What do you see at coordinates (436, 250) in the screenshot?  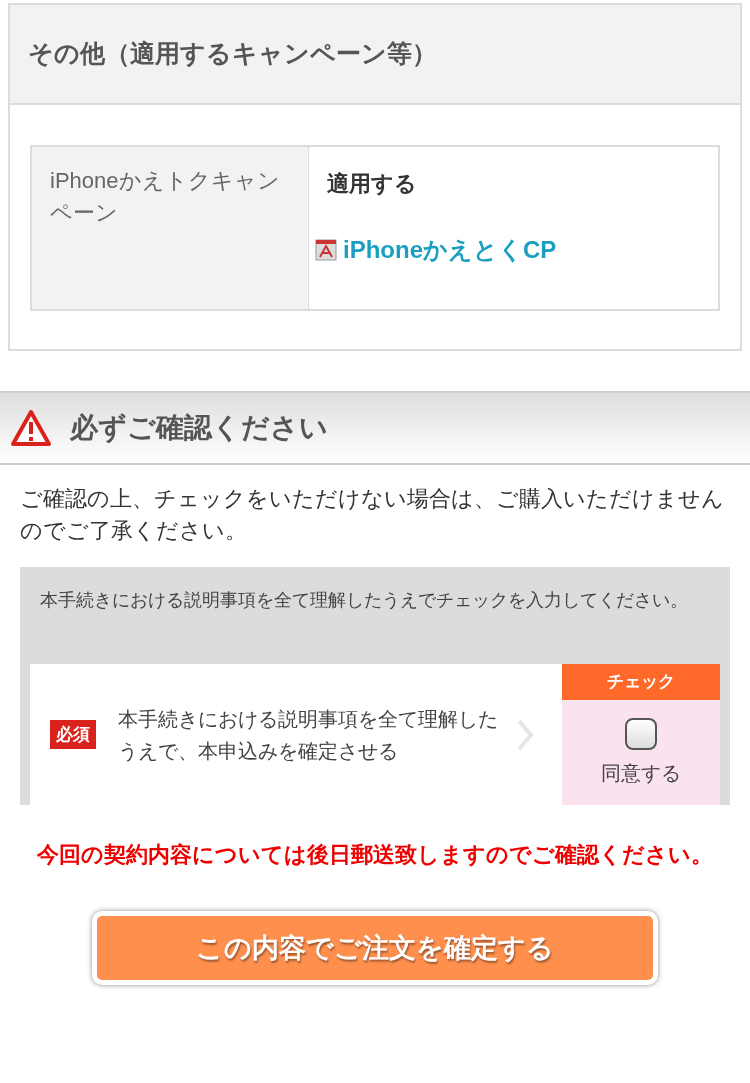 I see `pdf-link: iPhoneかえとくCP` at bounding box center [436, 250].